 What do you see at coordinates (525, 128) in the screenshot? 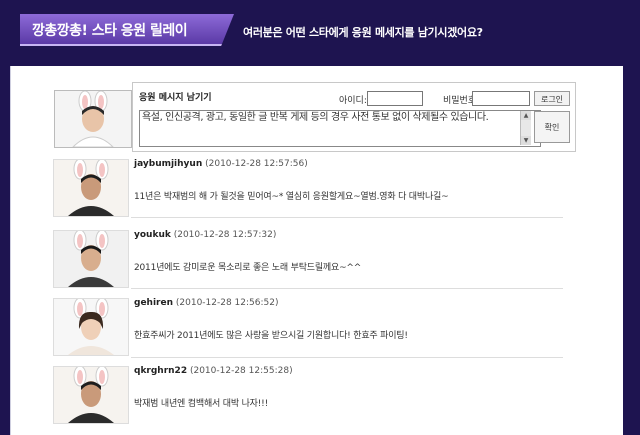
I see `message-scrollbar: ▲ ▼` at bounding box center [525, 128].